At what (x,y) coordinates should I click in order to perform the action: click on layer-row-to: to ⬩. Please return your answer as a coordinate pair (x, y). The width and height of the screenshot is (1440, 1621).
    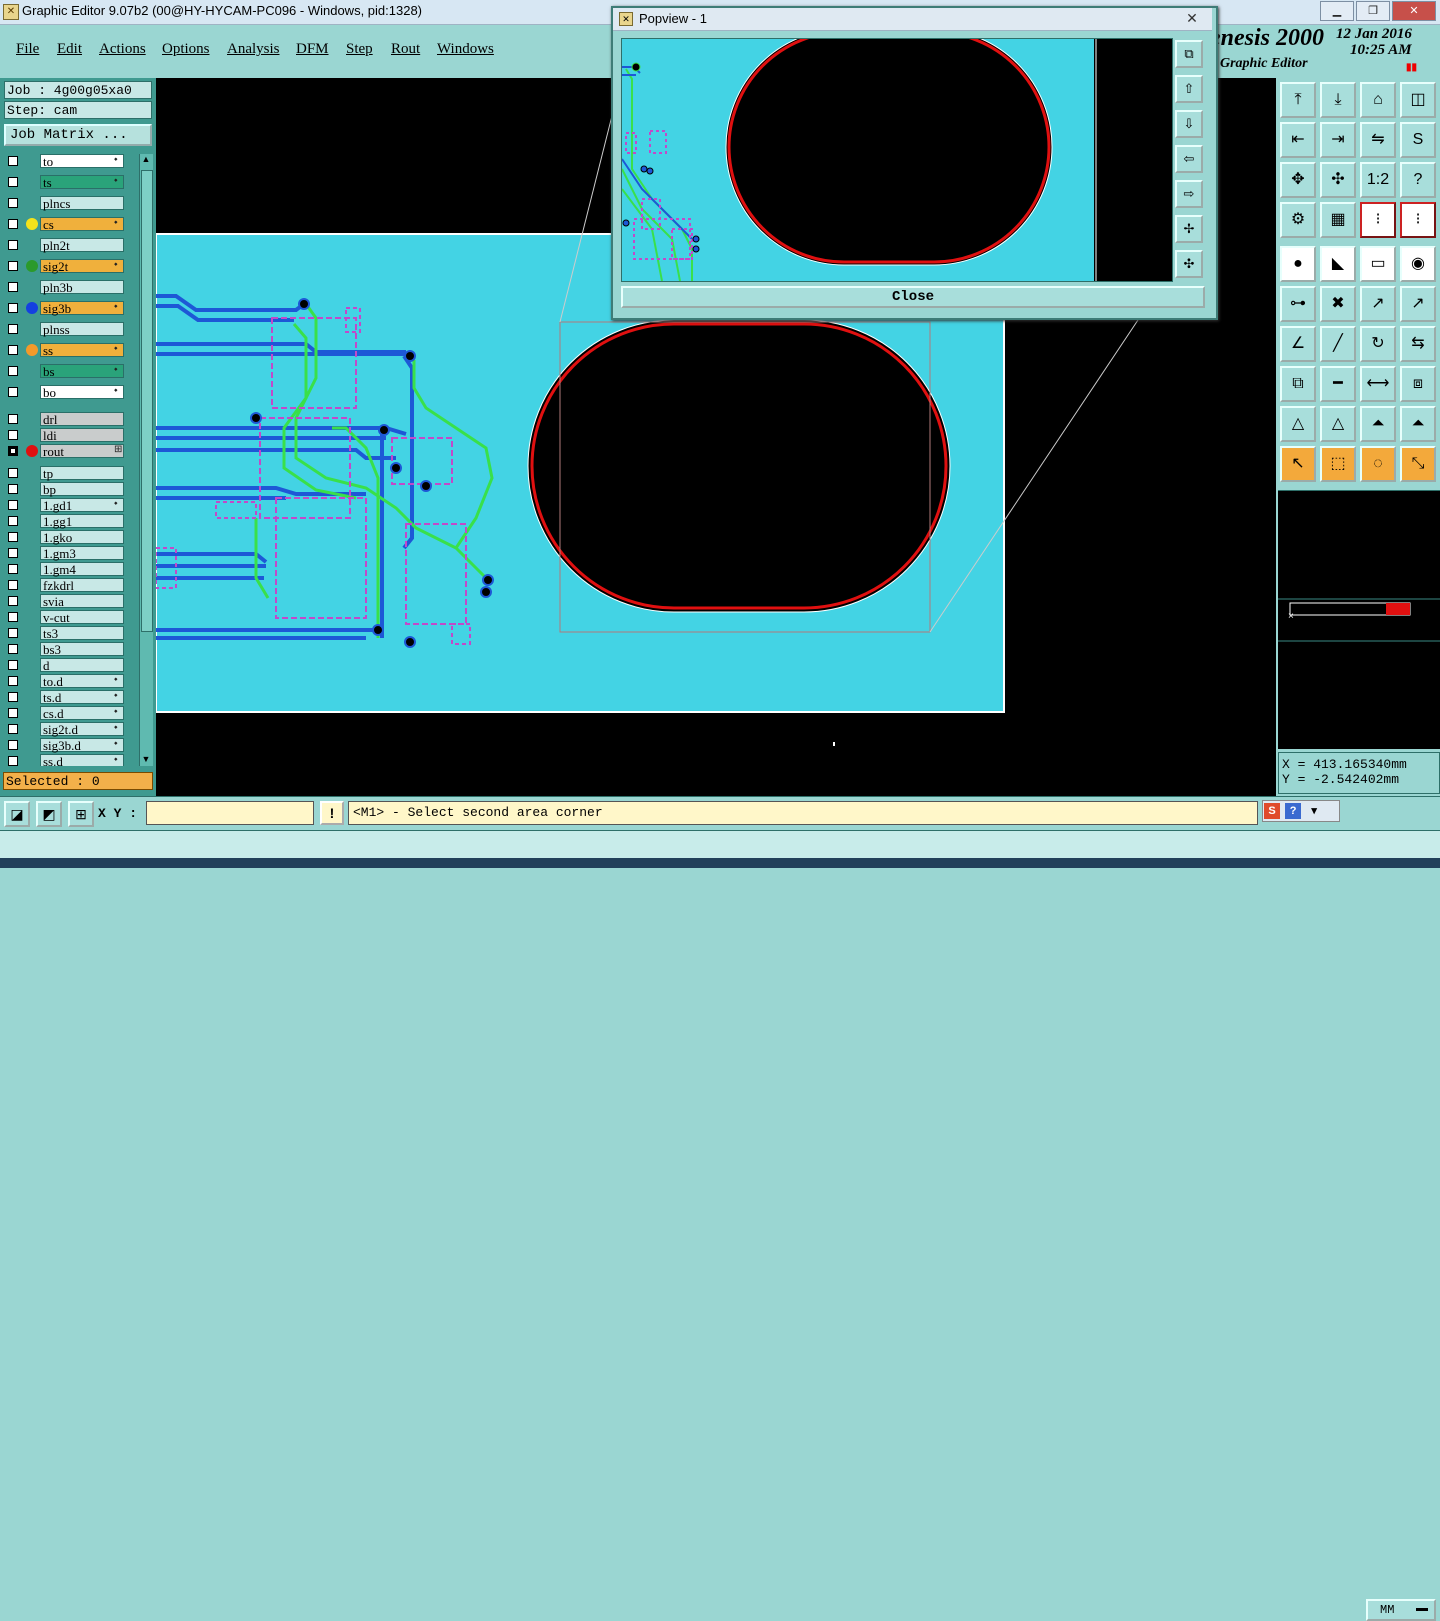
    Looking at the image, I should click on (66, 161).